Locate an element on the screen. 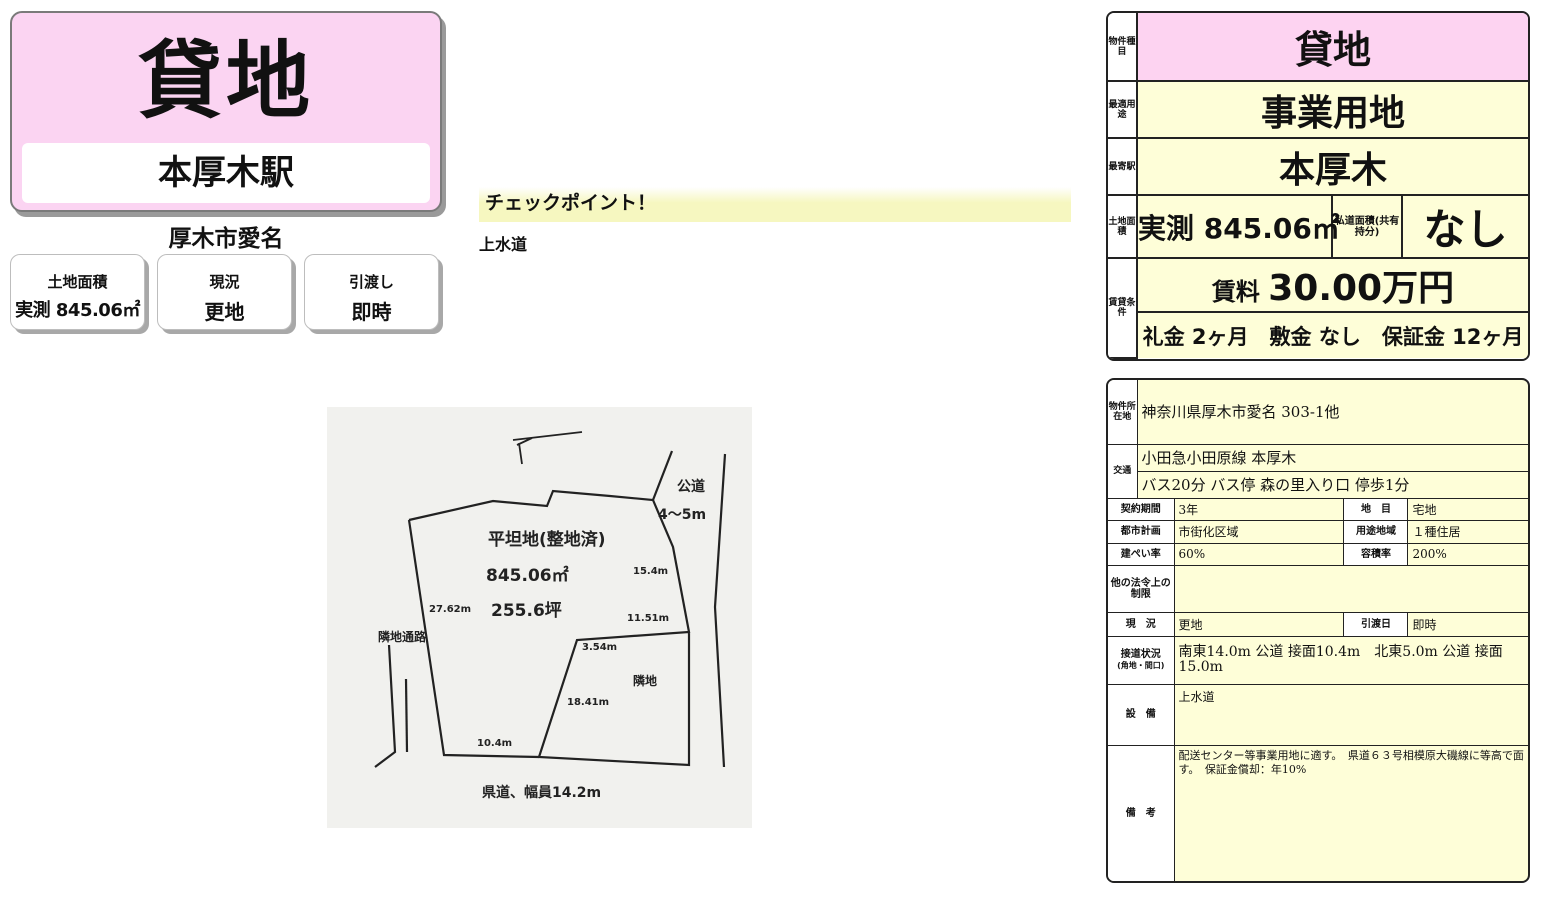 The width and height of the screenshot is (1543, 904). road-value: 南東14.0m 公道 接面10.4m 北東5.0m 公道 接面15.0m is located at coordinates (1350, 660).